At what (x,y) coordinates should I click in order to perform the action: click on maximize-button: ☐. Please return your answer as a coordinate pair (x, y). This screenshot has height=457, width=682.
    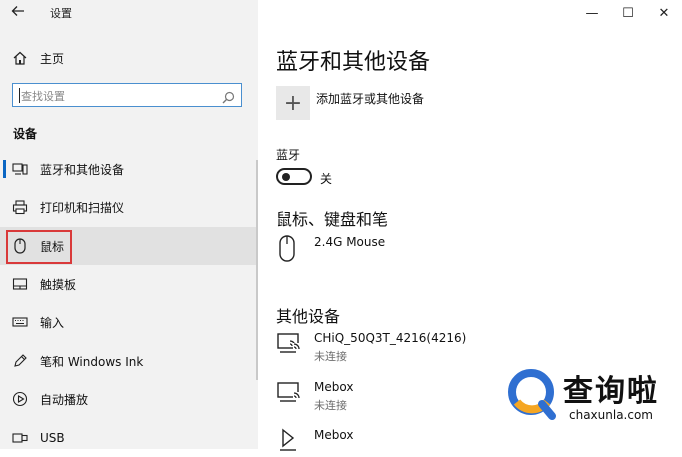
    Looking at the image, I should click on (628, 13).